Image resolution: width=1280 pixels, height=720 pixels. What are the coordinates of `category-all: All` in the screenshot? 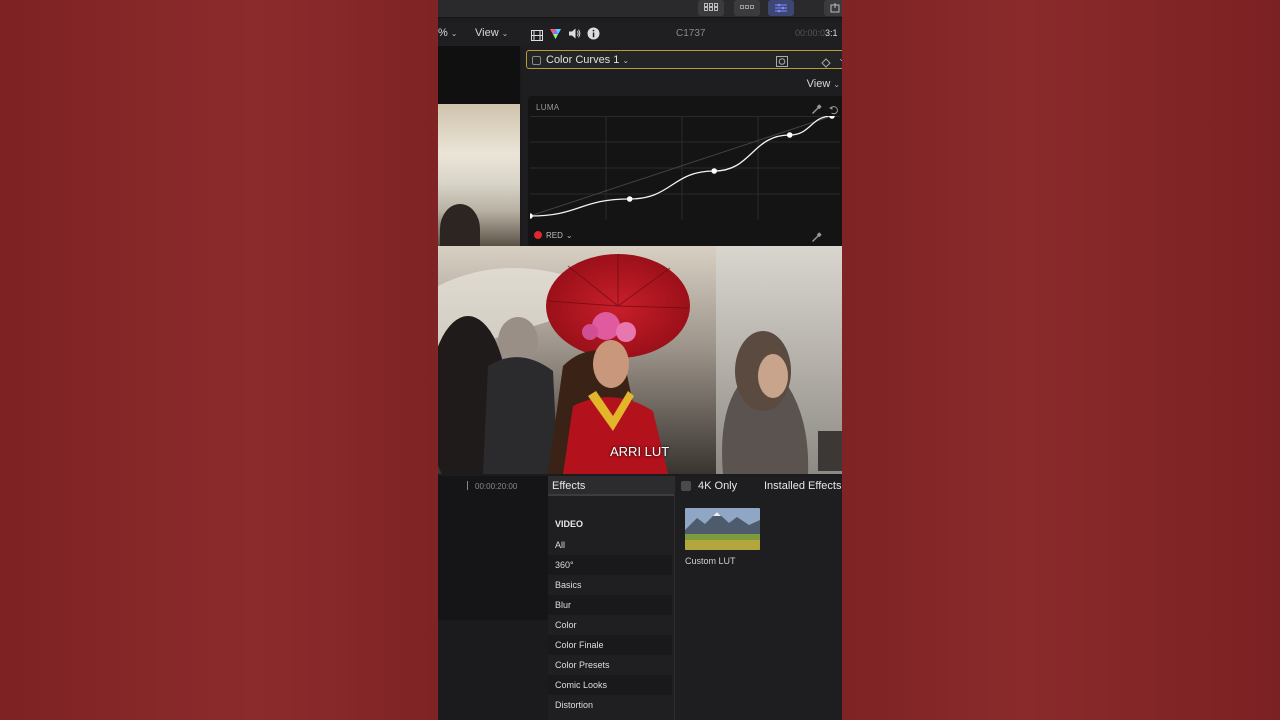 It's located at (610, 545).